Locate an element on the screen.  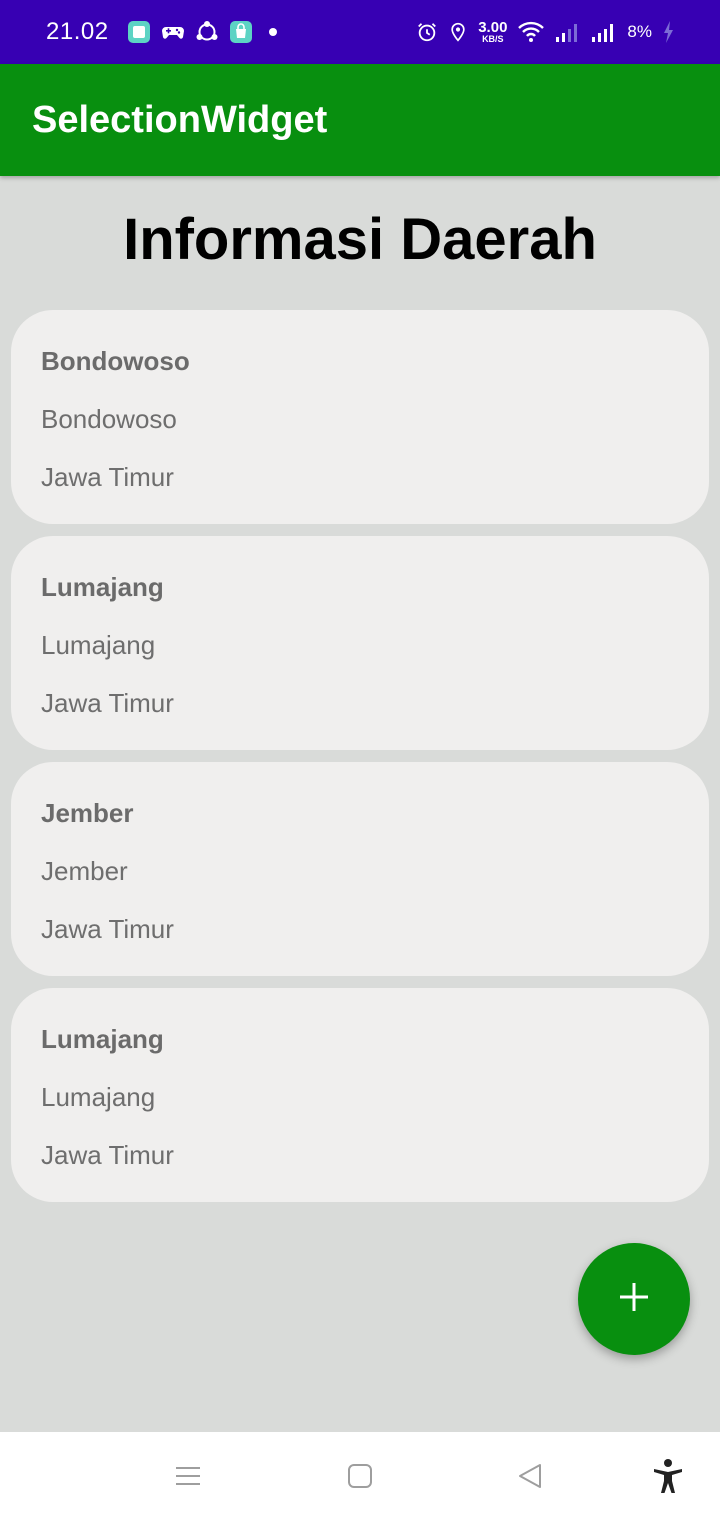
region-card: Jember Jember Jawa Timur is located at coordinates (360, 869).